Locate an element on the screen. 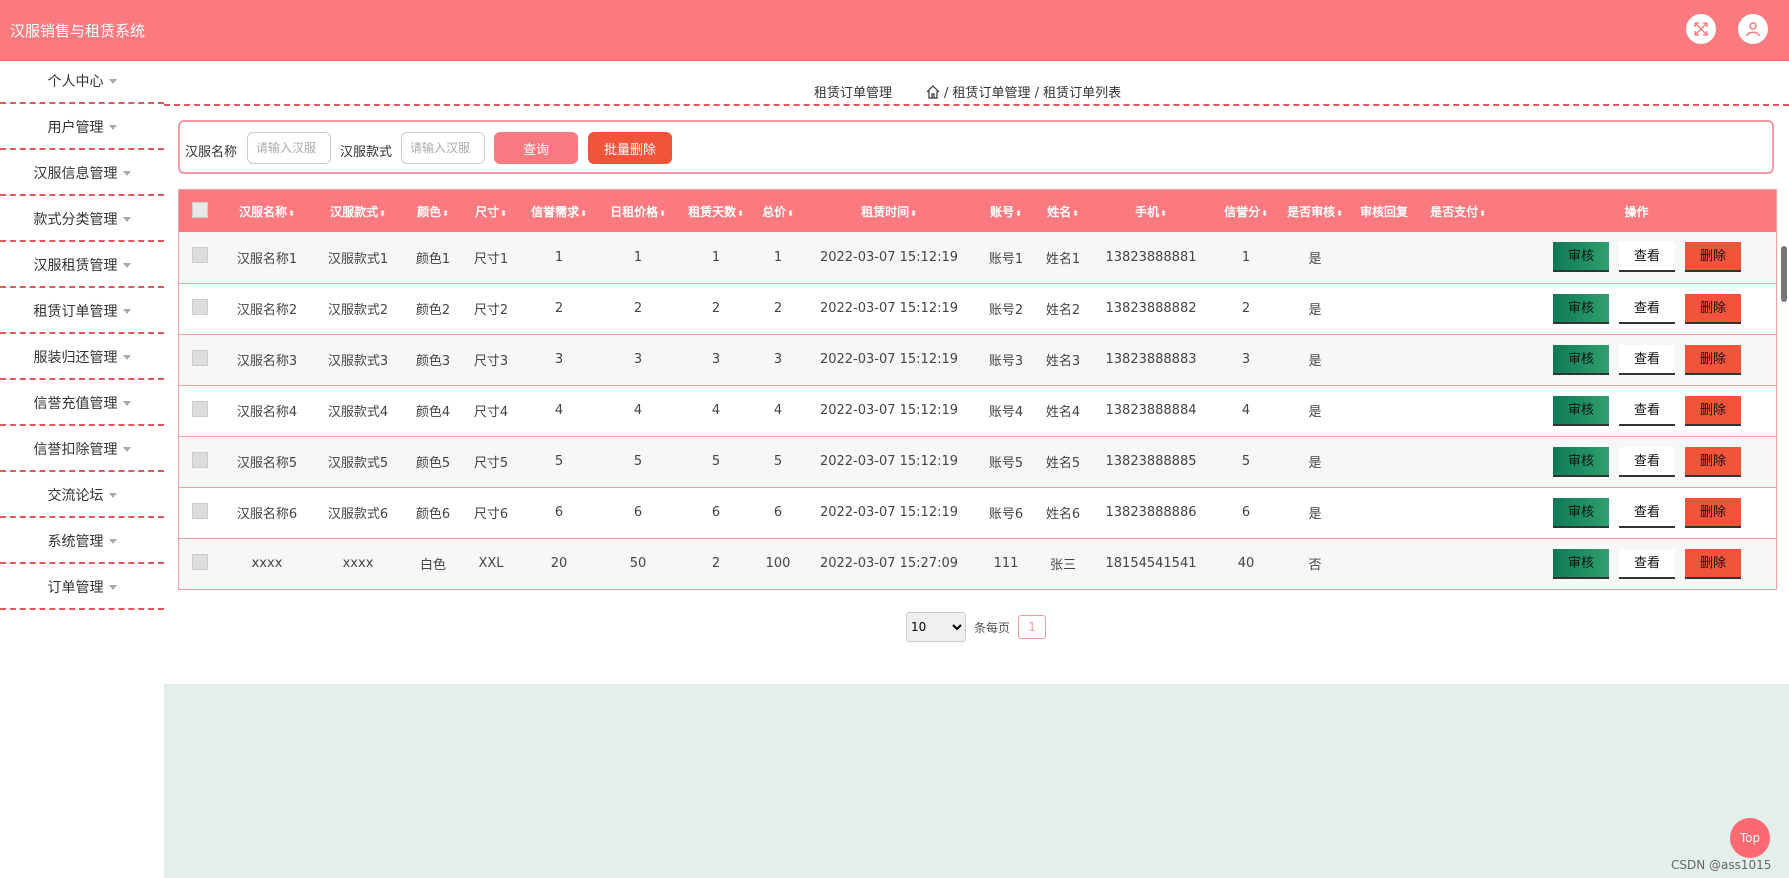 Image resolution: width=1789 pixels, height=878 pixels. table-cell: 2 is located at coordinates (778, 308).